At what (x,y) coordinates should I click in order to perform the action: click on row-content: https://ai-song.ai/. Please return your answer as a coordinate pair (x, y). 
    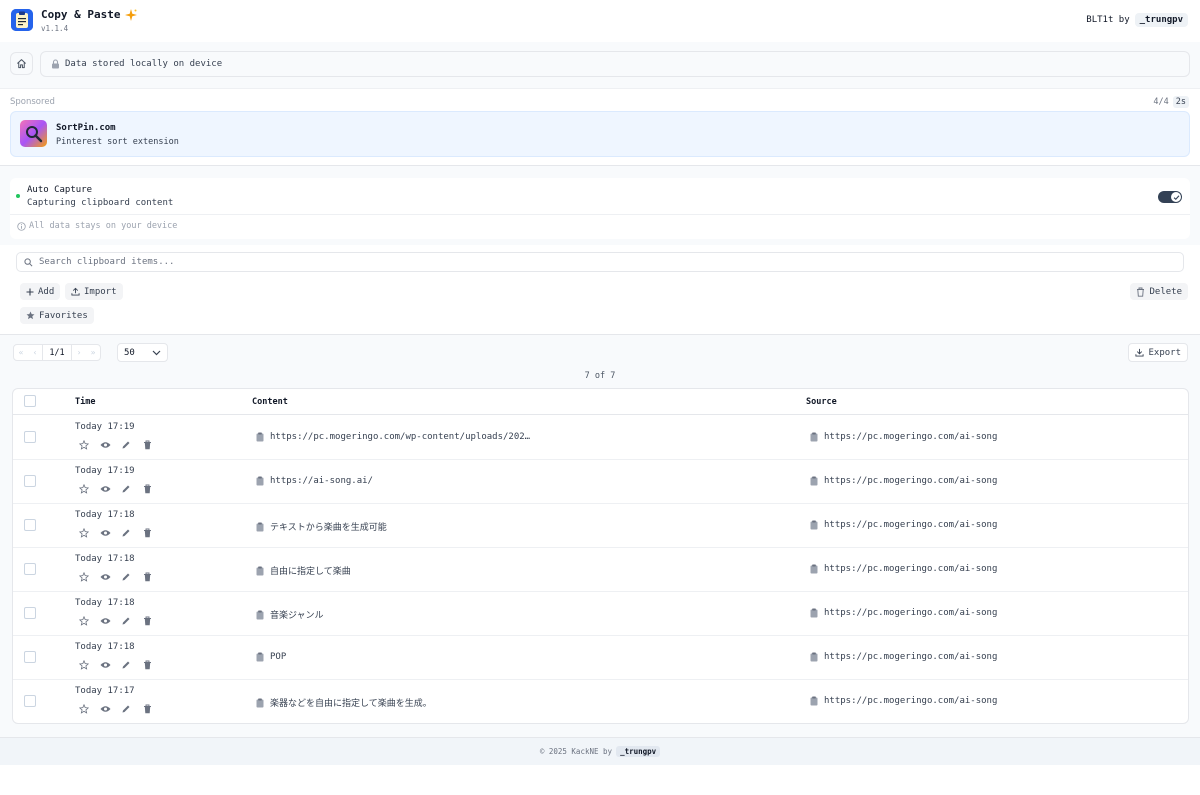
    Looking at the image, I should click on (314, 481).